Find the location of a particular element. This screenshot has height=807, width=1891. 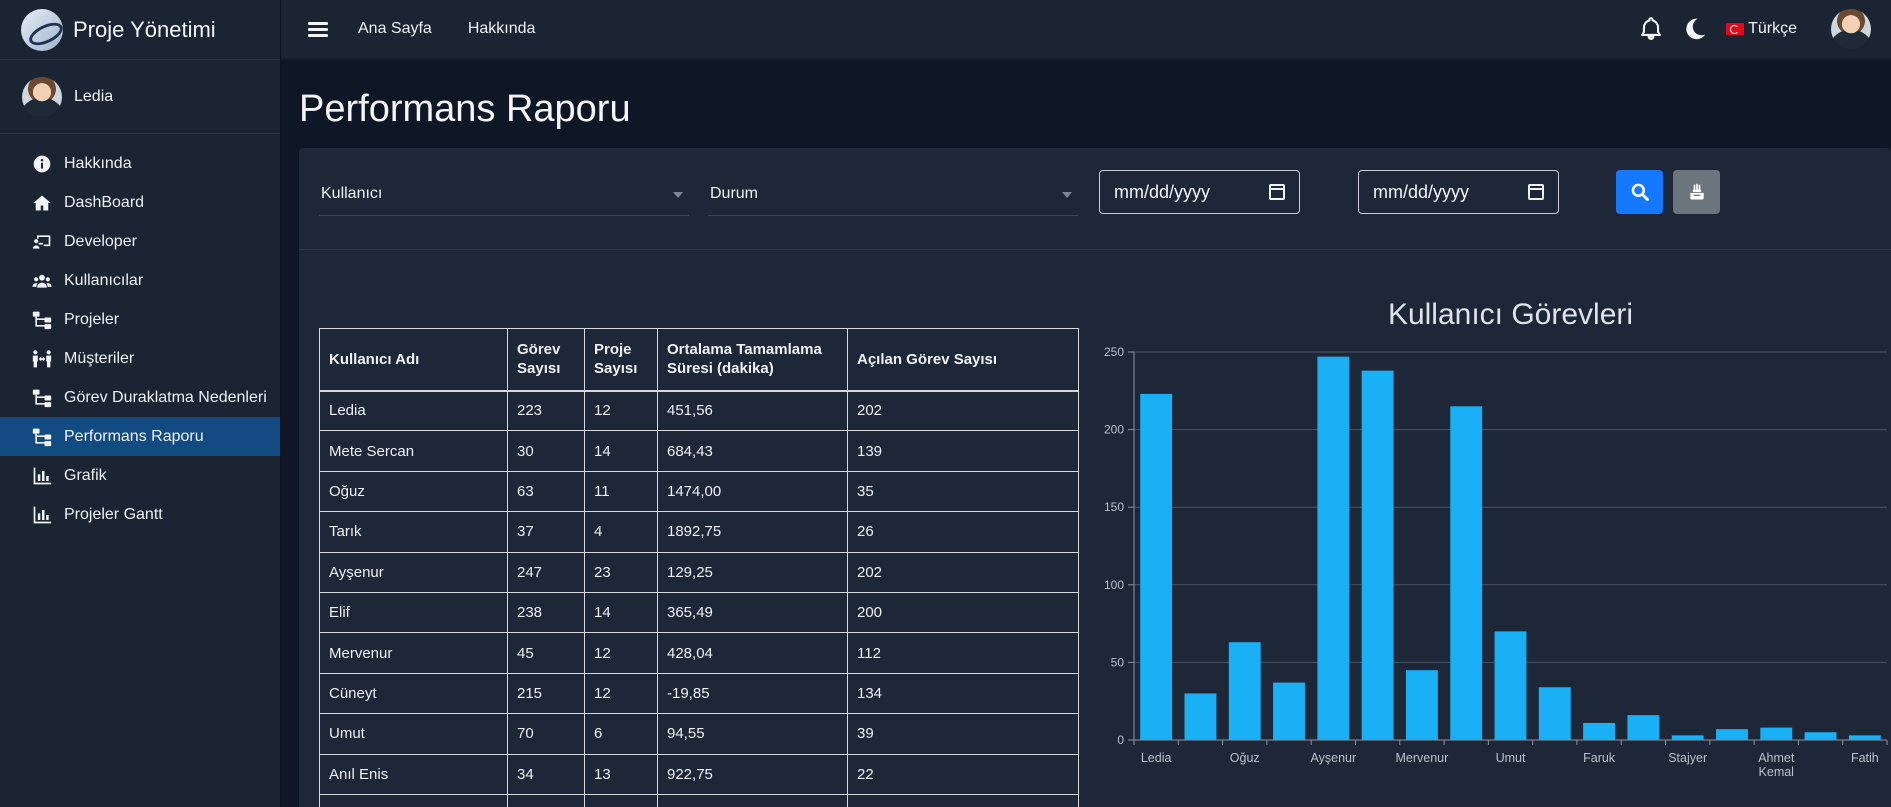

sidebar-item-label: Müşteriler is located at coordinates (99, 358).